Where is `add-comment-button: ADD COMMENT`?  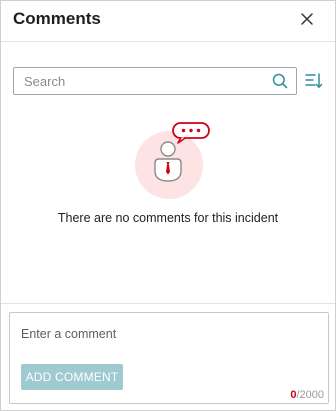
add-comment-button: ADD COMMENT is located at coordinates (72, 377).